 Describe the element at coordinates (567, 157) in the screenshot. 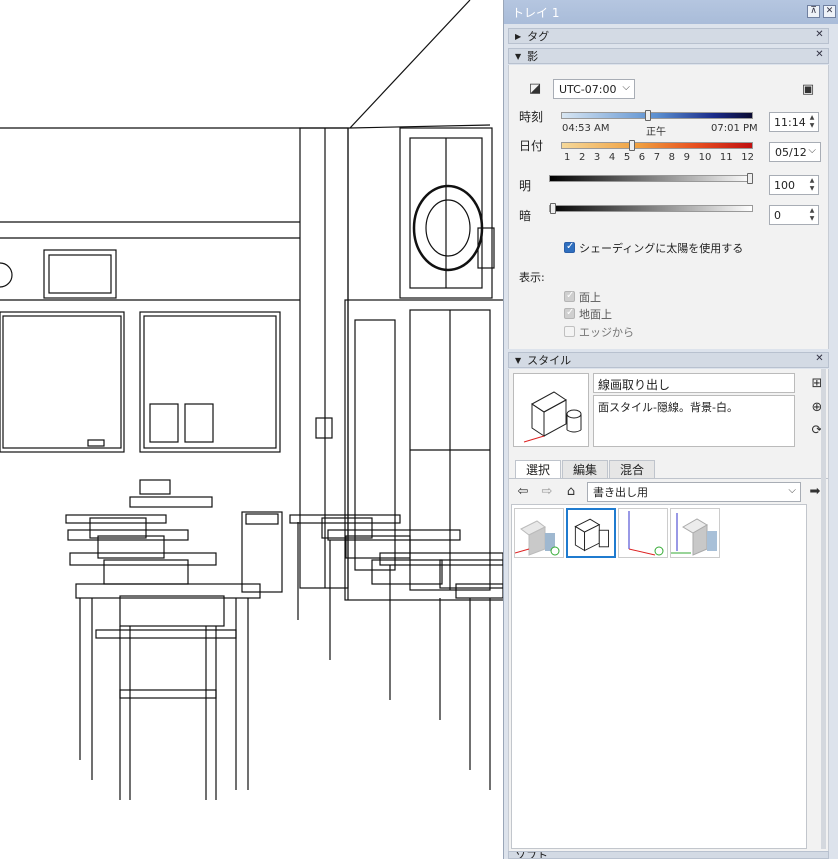

I see `month-tick: 1` at that location.